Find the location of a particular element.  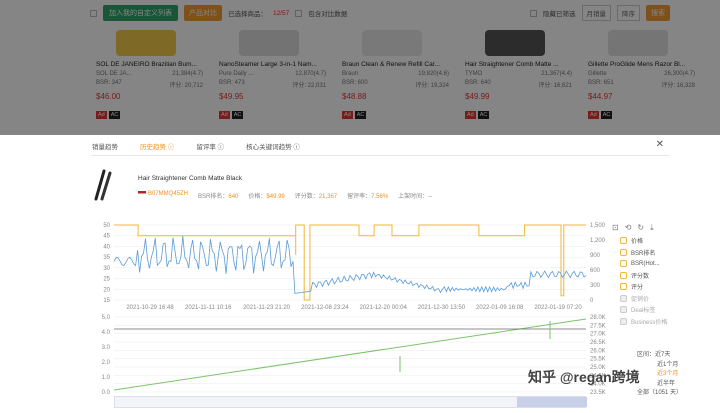

y2-tick-label: 0 is located at coordinates (592, 301).